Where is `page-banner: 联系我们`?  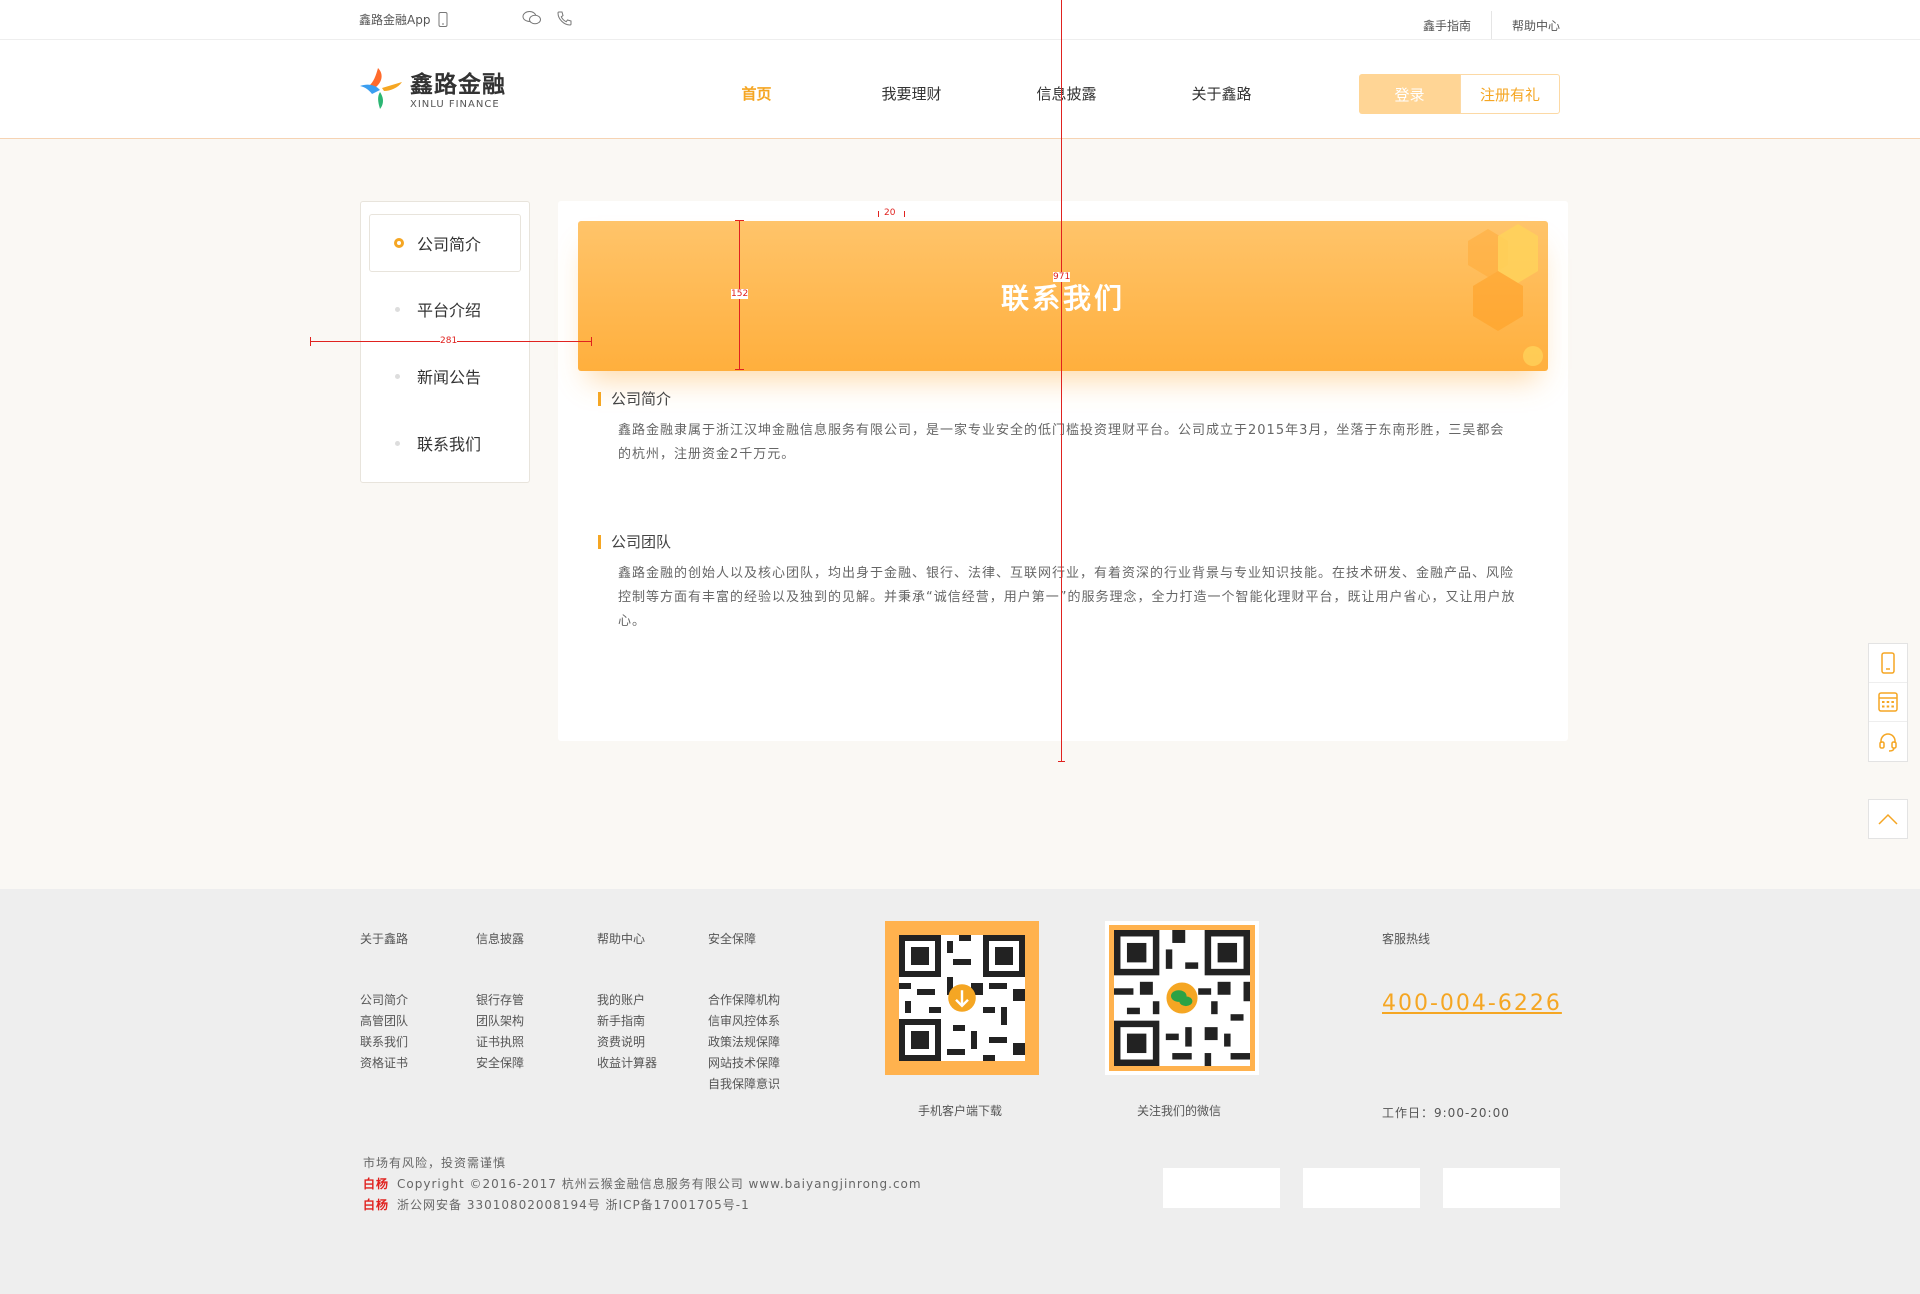 page-banner: 联系我们 is located at coordinates (1063, 296).